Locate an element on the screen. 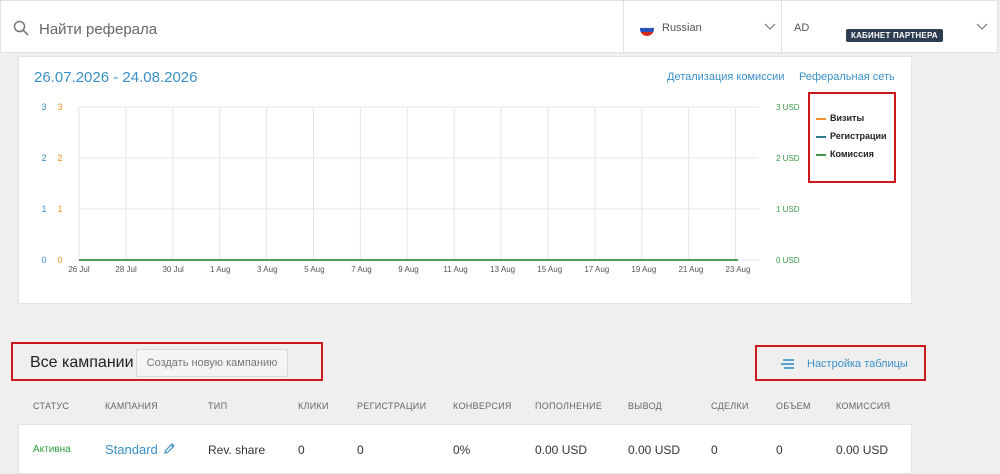  x-axis-tick-label: 28 Jul is located at coordinates (126, 269).